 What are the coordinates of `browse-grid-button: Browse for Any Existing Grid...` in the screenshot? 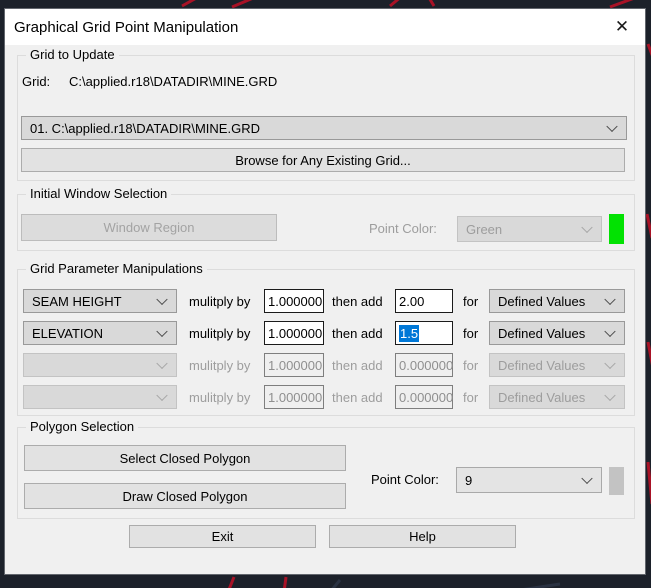 It's located at (323, 160).